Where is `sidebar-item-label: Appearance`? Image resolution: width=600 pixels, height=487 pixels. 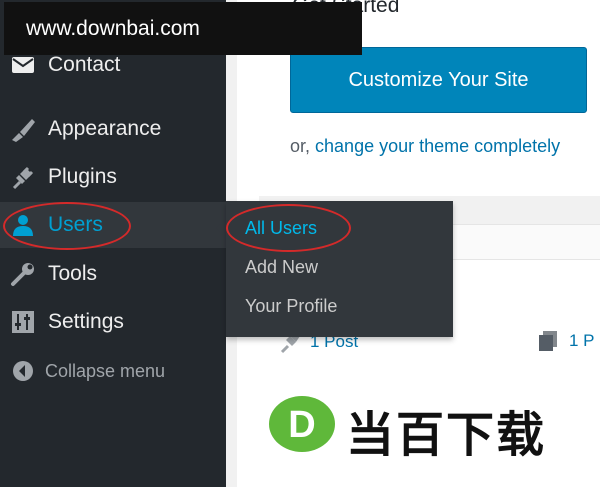
sidebar-item-label: Appearance is located at coordinates (105, 128).